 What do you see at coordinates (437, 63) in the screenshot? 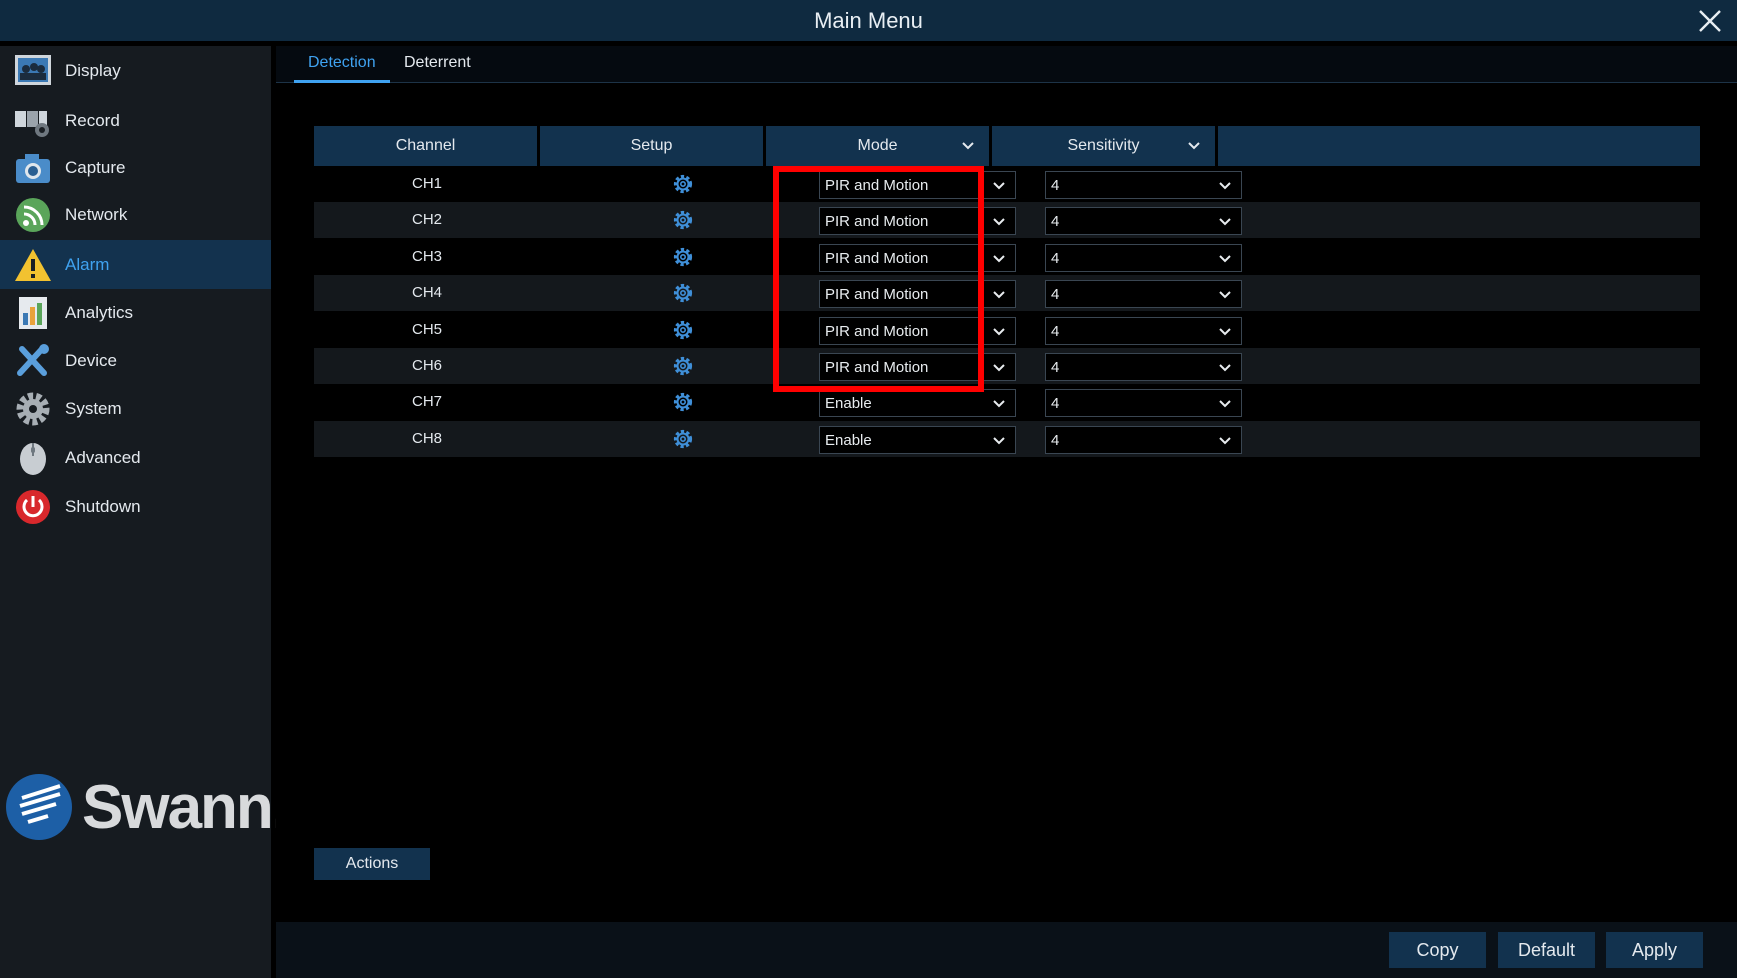
I see `tab-deterrent: Deterrent` at bounding box center [437, 63].